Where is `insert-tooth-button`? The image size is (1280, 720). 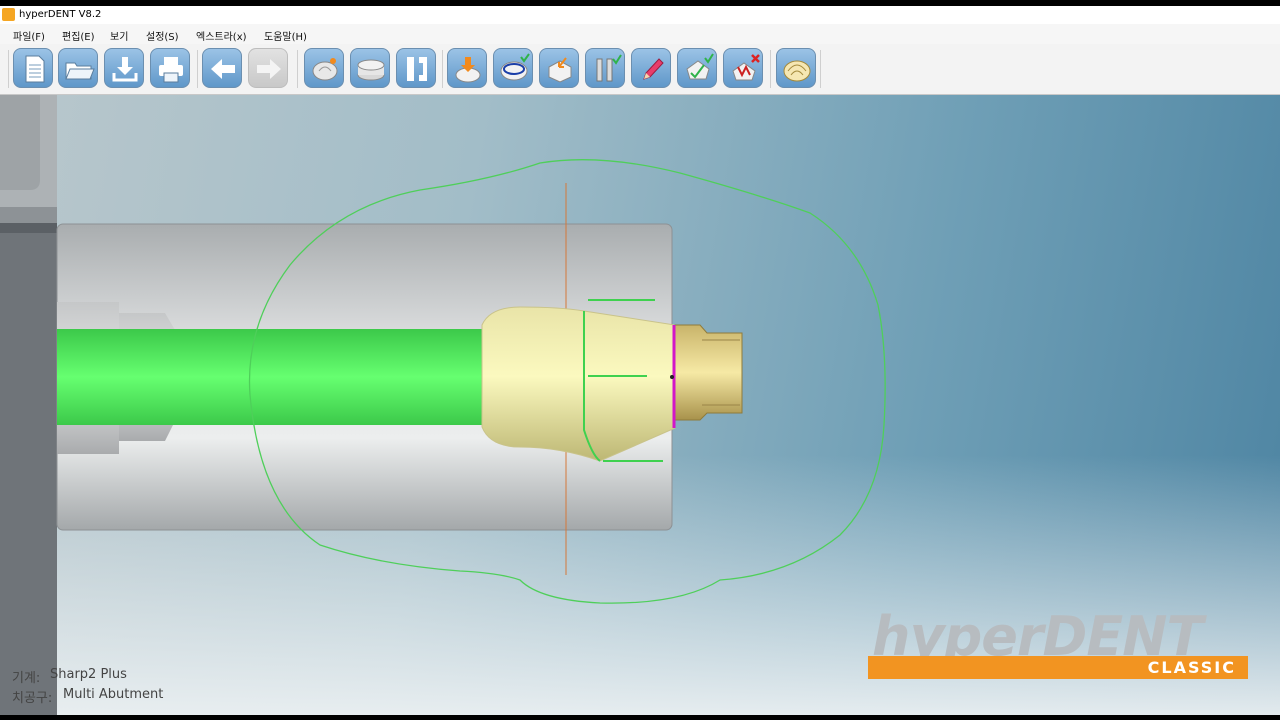 insert-tooth-button is located at coordinates (324, 68).